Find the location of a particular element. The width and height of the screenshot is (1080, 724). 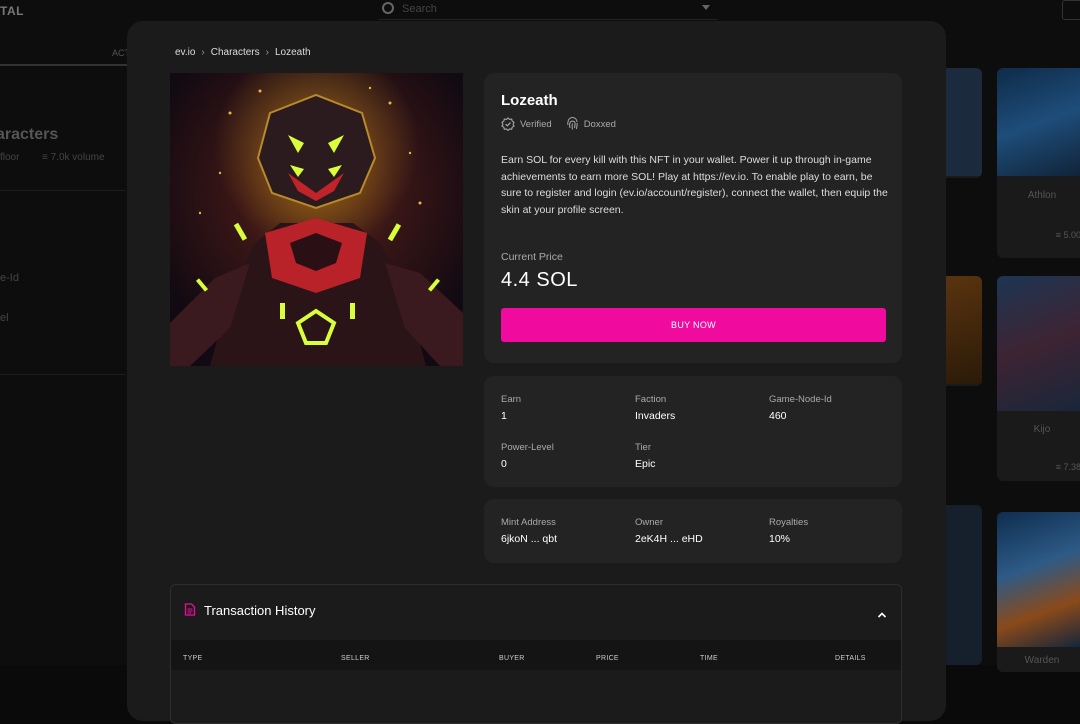

attribute-tier: Tier Epic is located at coordinates (645, 456).